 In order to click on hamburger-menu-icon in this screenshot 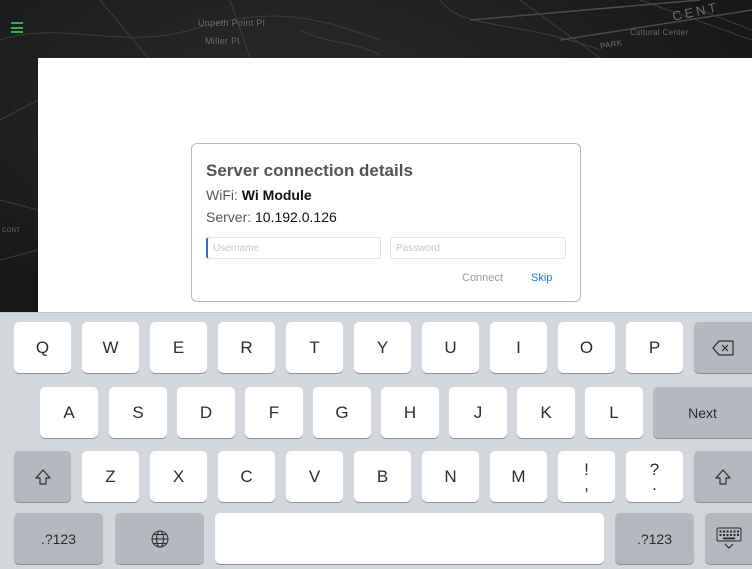, I will do `click(17, 27)`.